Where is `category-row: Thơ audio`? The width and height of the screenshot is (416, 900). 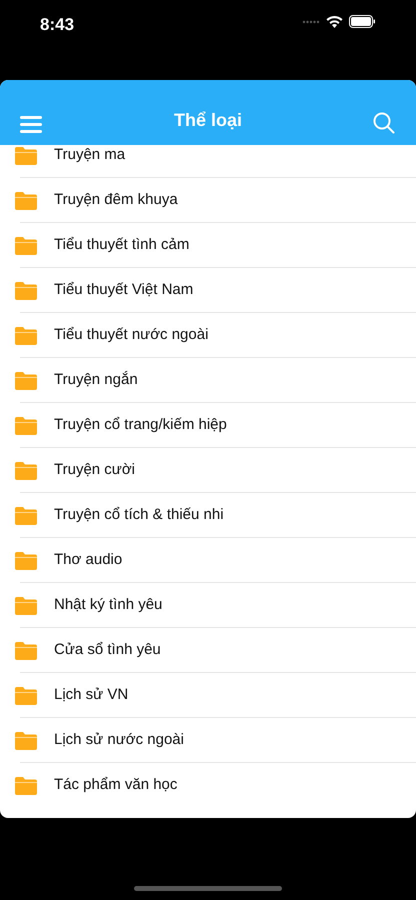 category-row: Thơ audio is located at coordinates (208, 560).